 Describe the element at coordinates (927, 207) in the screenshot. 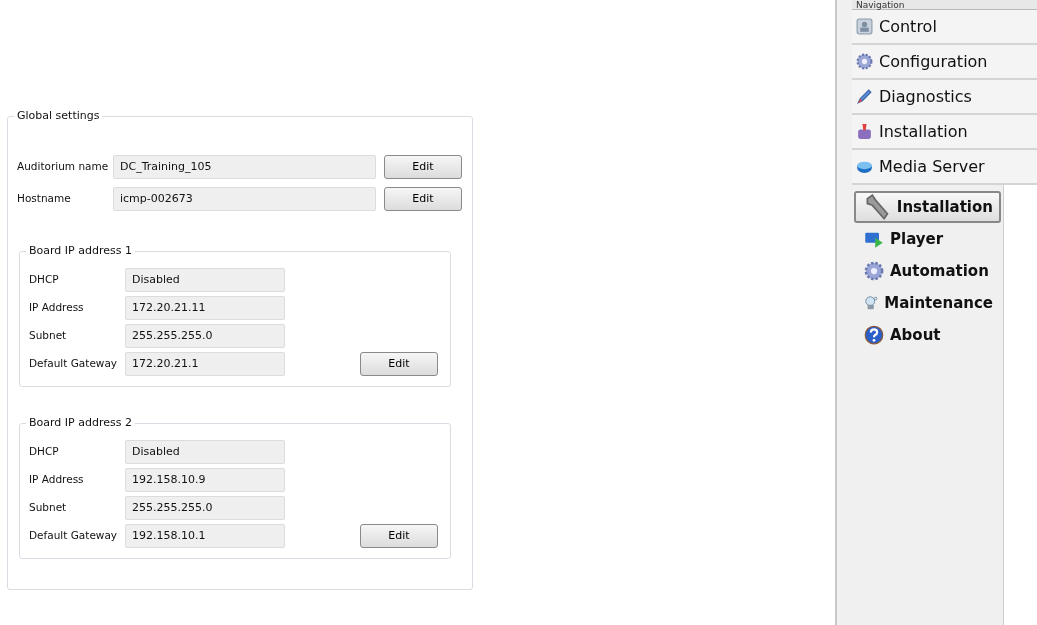

I see `nav-item: Installation` at that location.